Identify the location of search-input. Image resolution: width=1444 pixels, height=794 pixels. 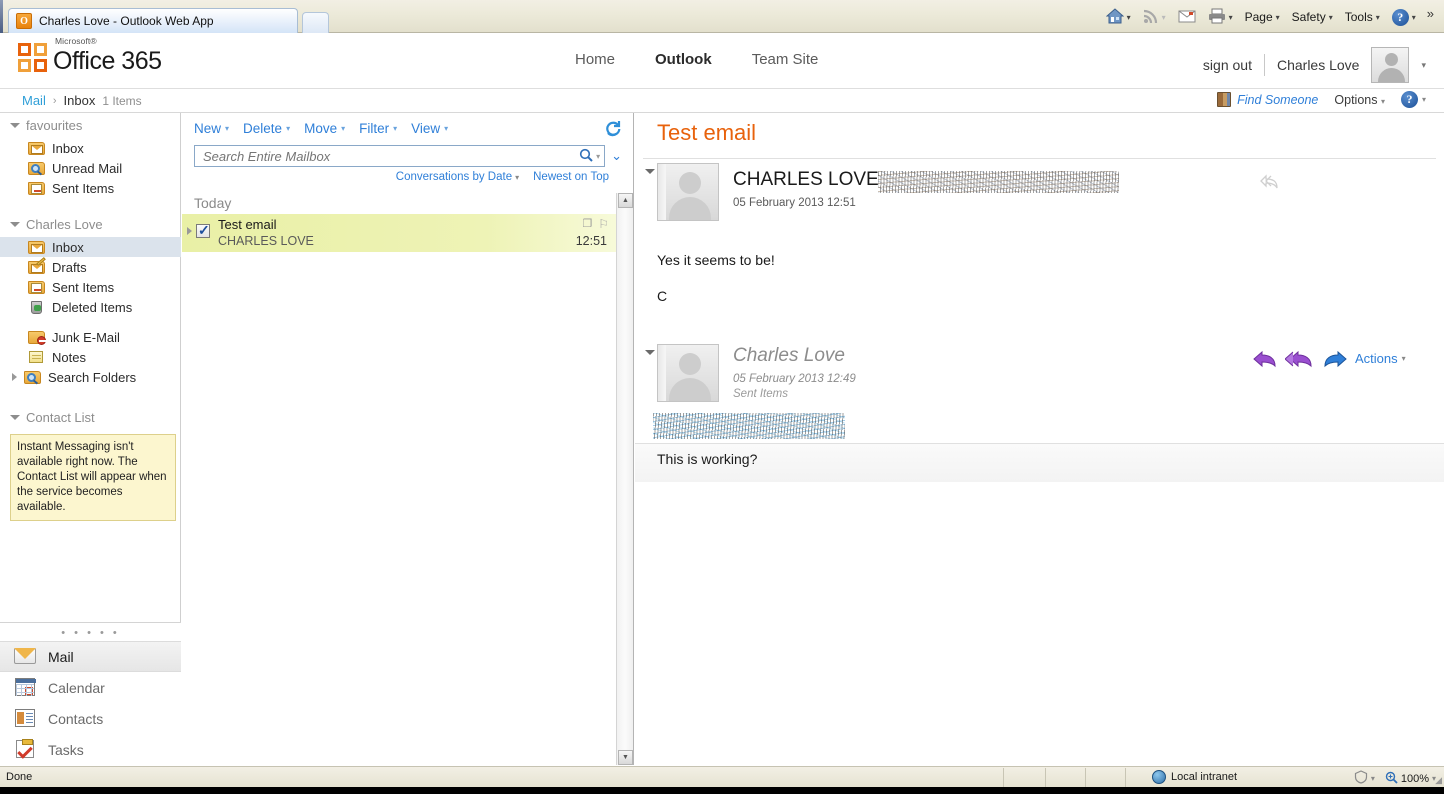
(389, 156).